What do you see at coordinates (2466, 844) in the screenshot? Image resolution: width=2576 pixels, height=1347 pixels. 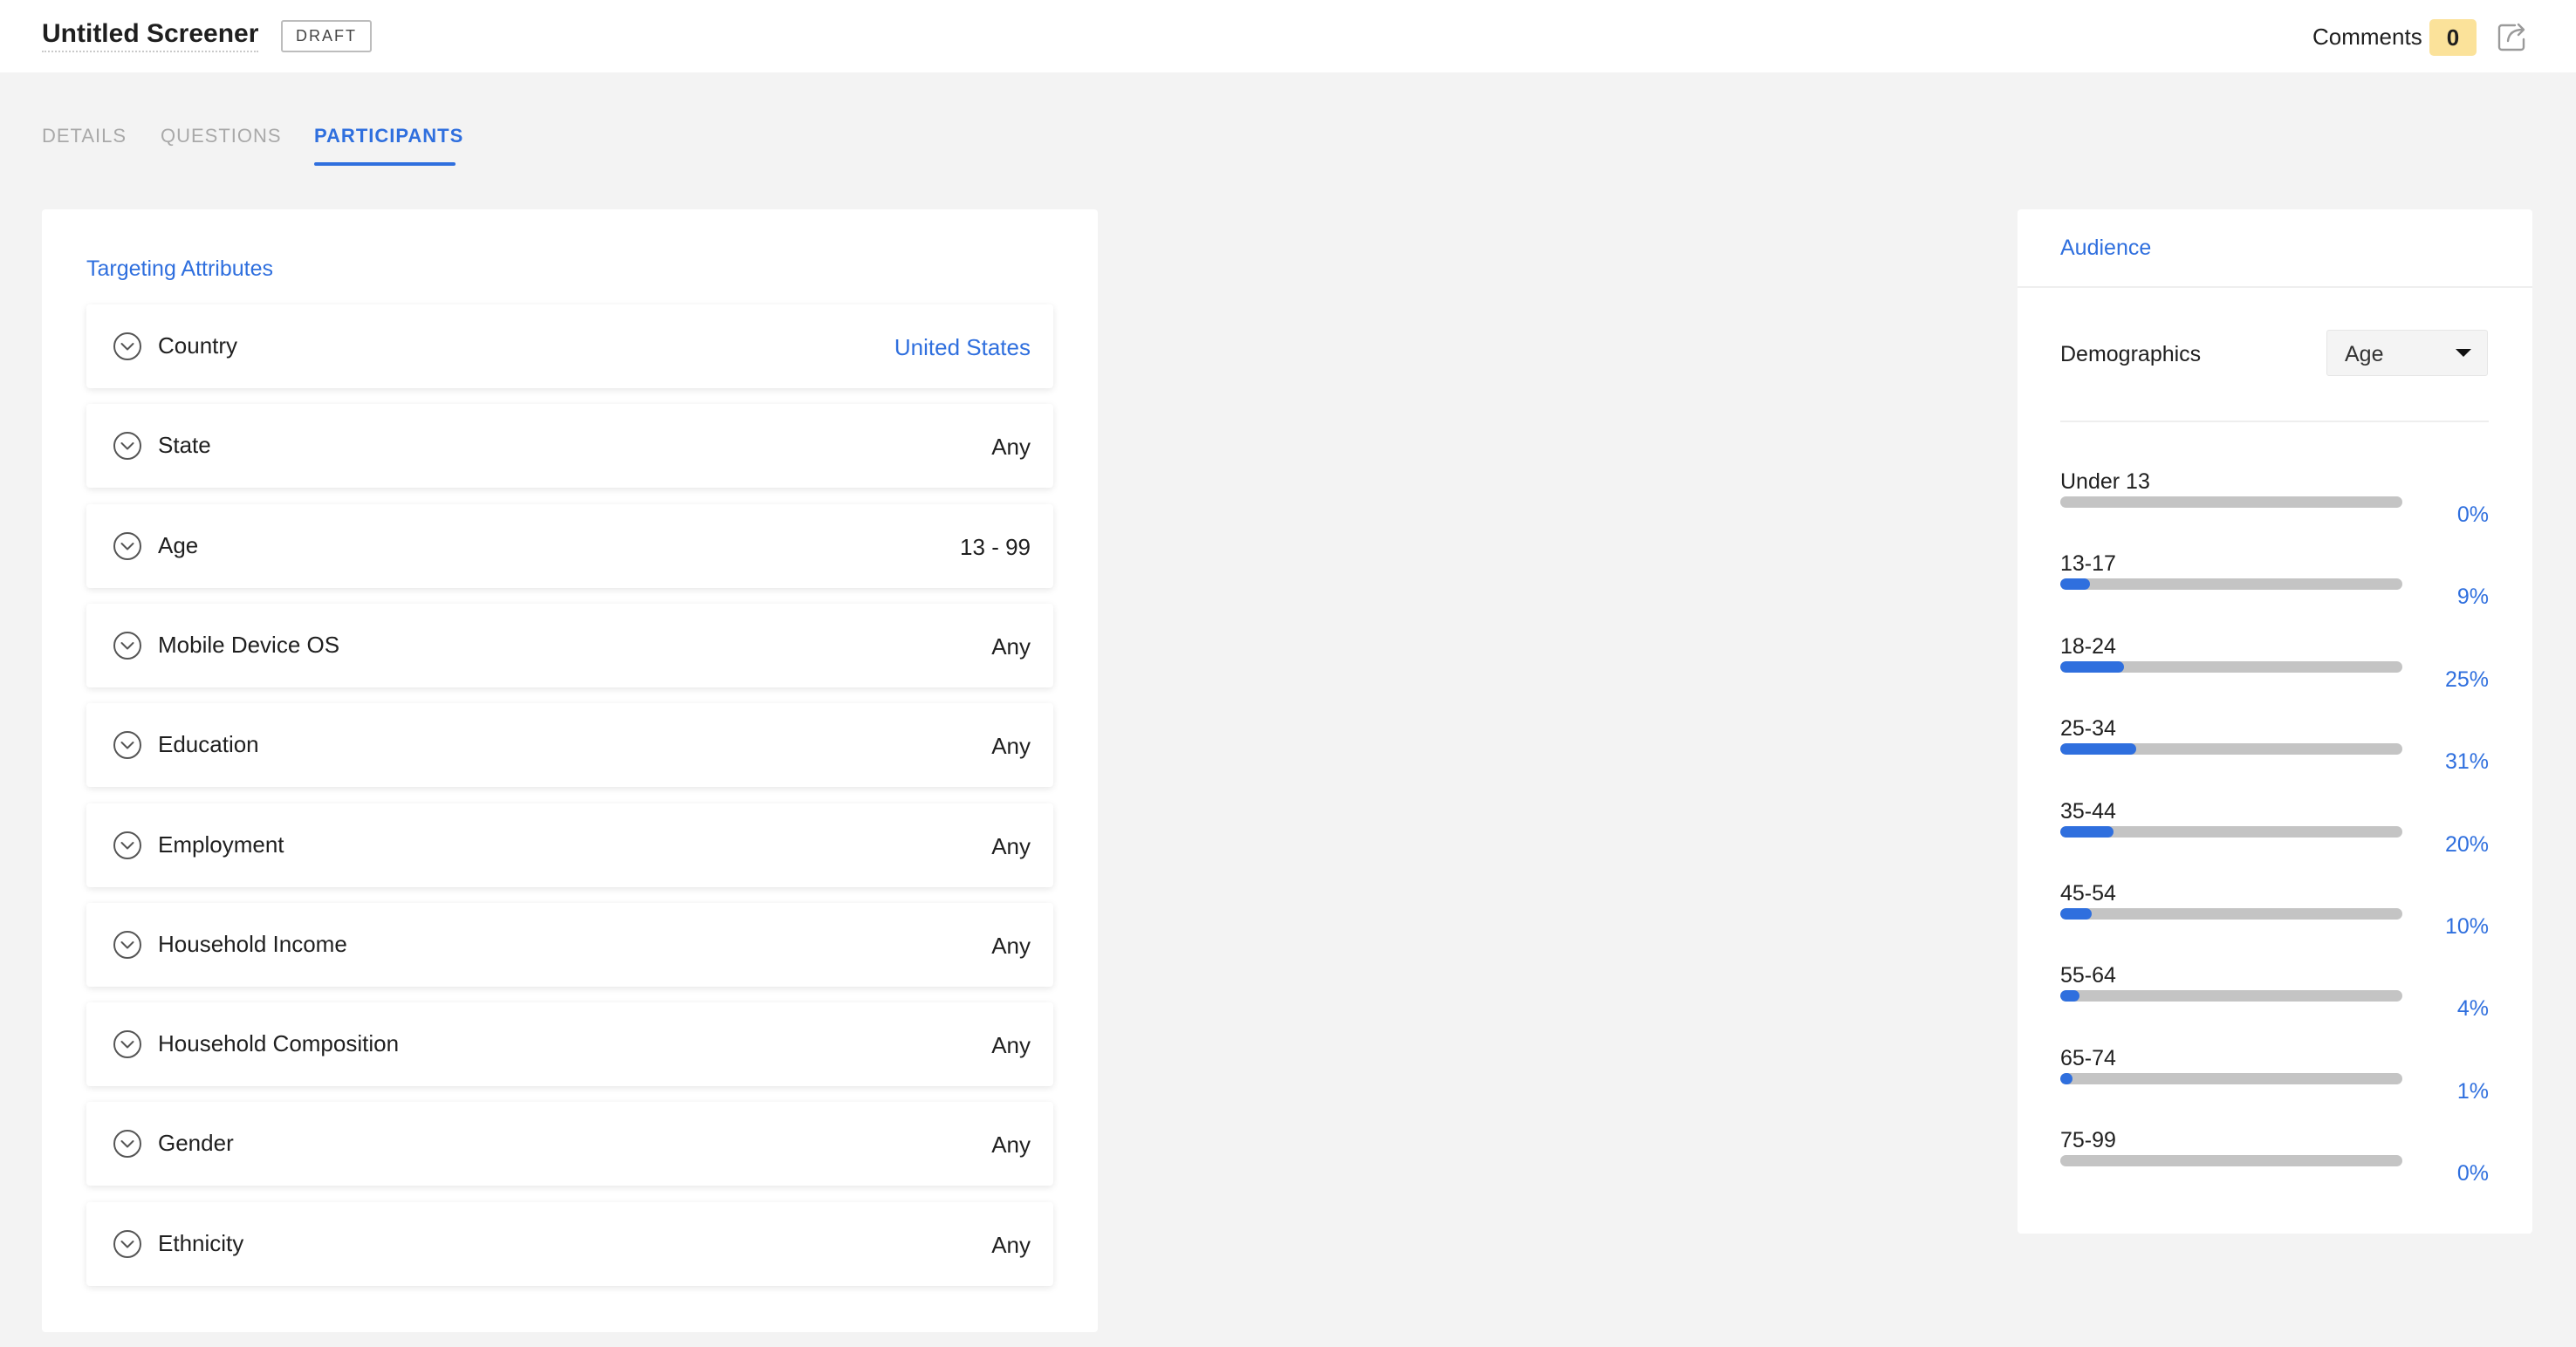 I see `age-bucket-percent: 20%` at bounding box center [2466, 844].